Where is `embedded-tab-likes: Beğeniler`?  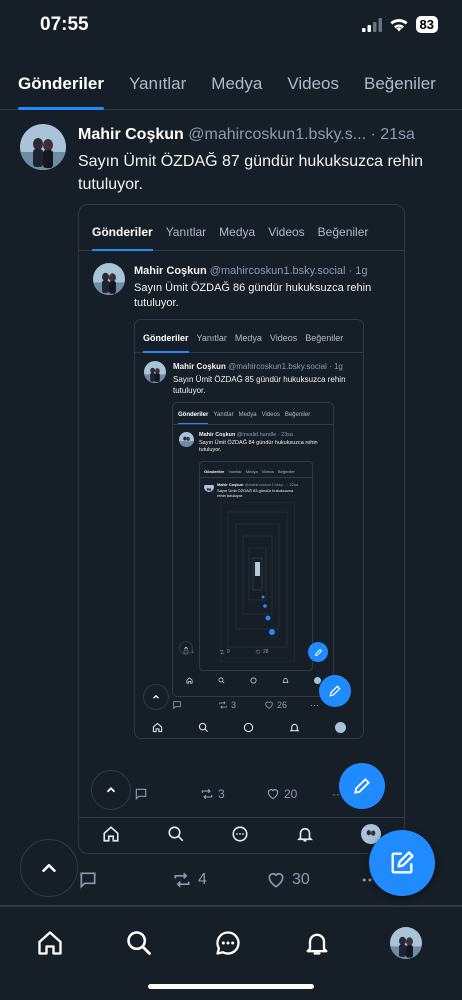 embedded-tab-likes: Beğeniler is located at coordinates (343, 232).